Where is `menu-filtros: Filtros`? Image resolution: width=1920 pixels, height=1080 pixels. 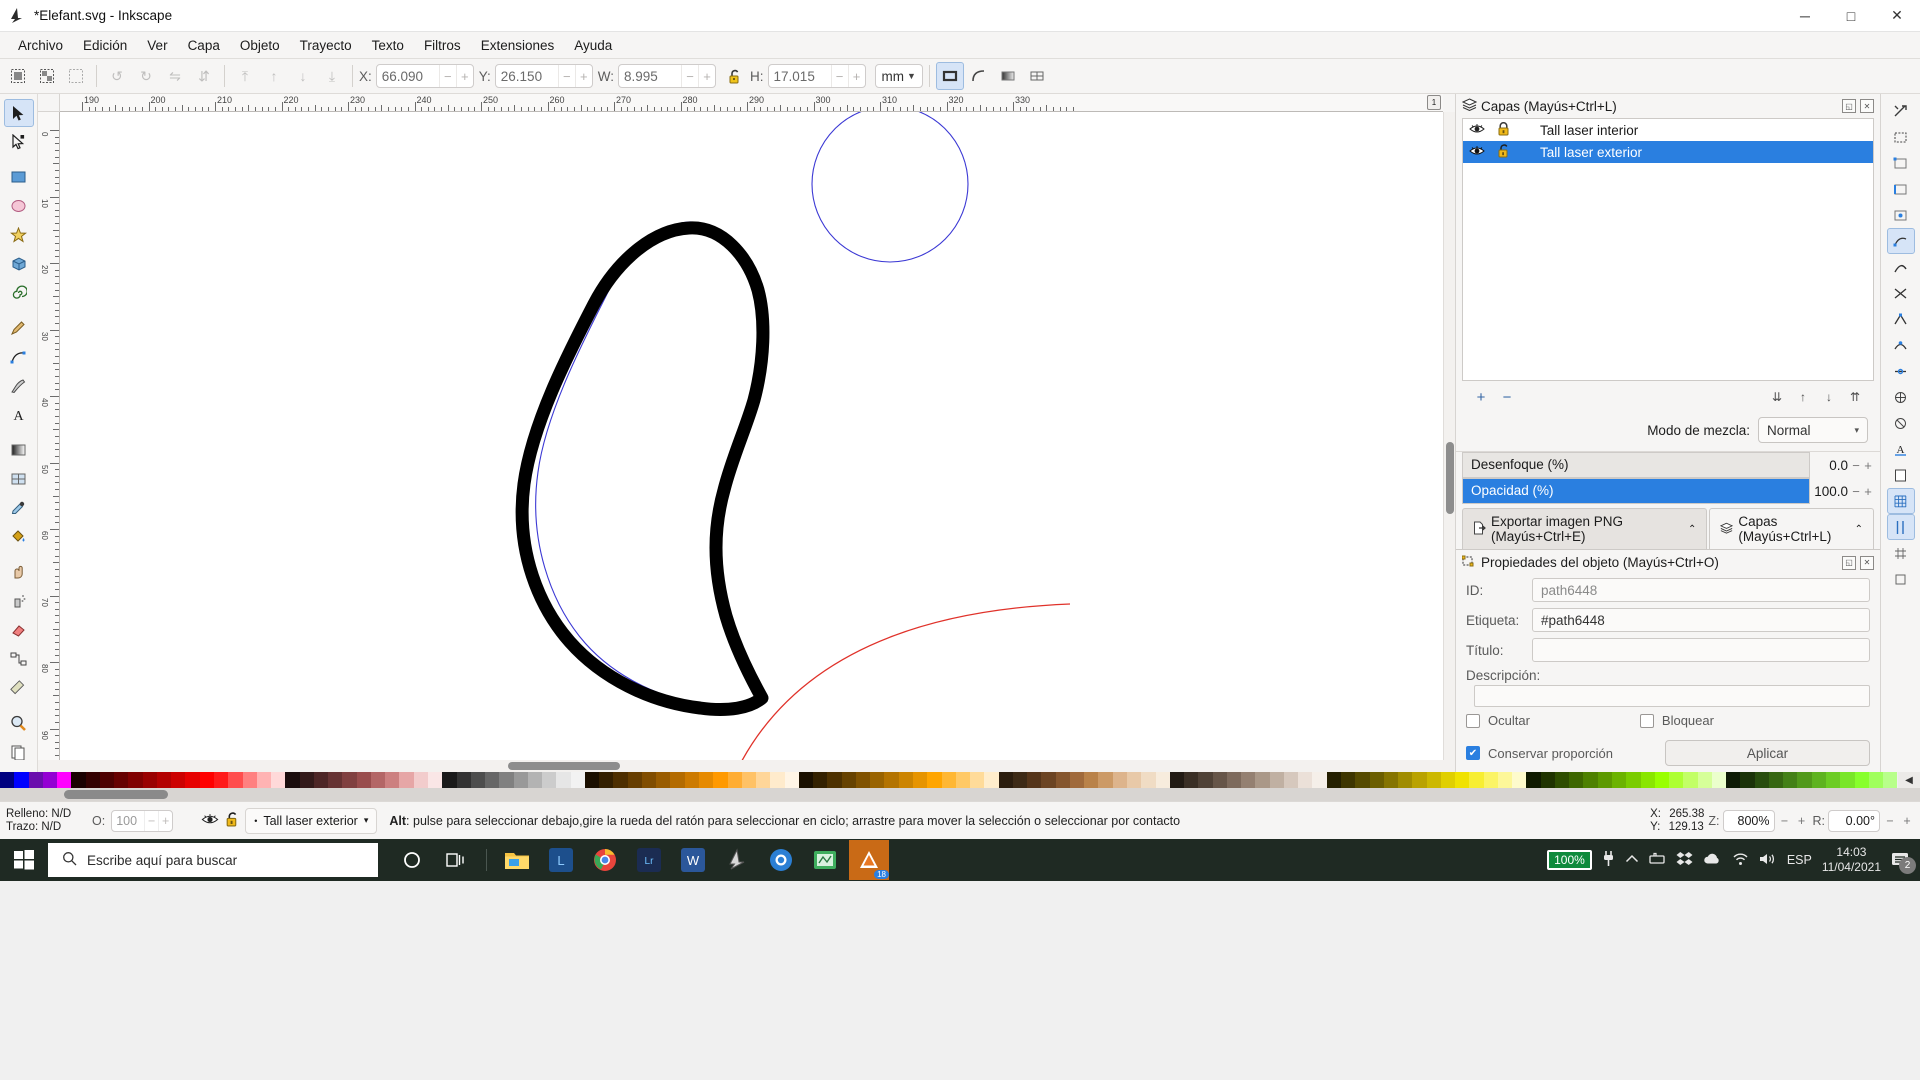
menu-filtros: Filtros is located at coordinates (442, 45).